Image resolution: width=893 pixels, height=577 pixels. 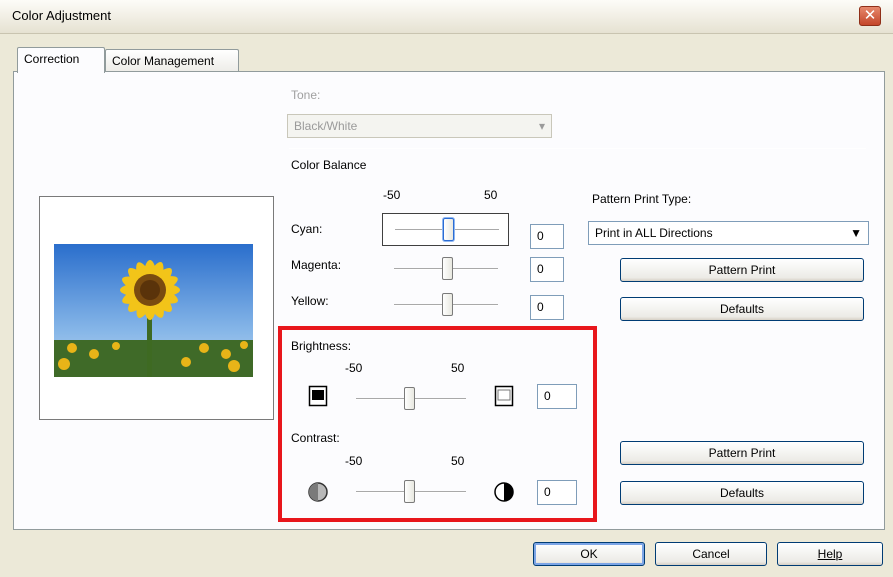 I want to click on color-balance-min-label: -50, so click(x=392, y=195).